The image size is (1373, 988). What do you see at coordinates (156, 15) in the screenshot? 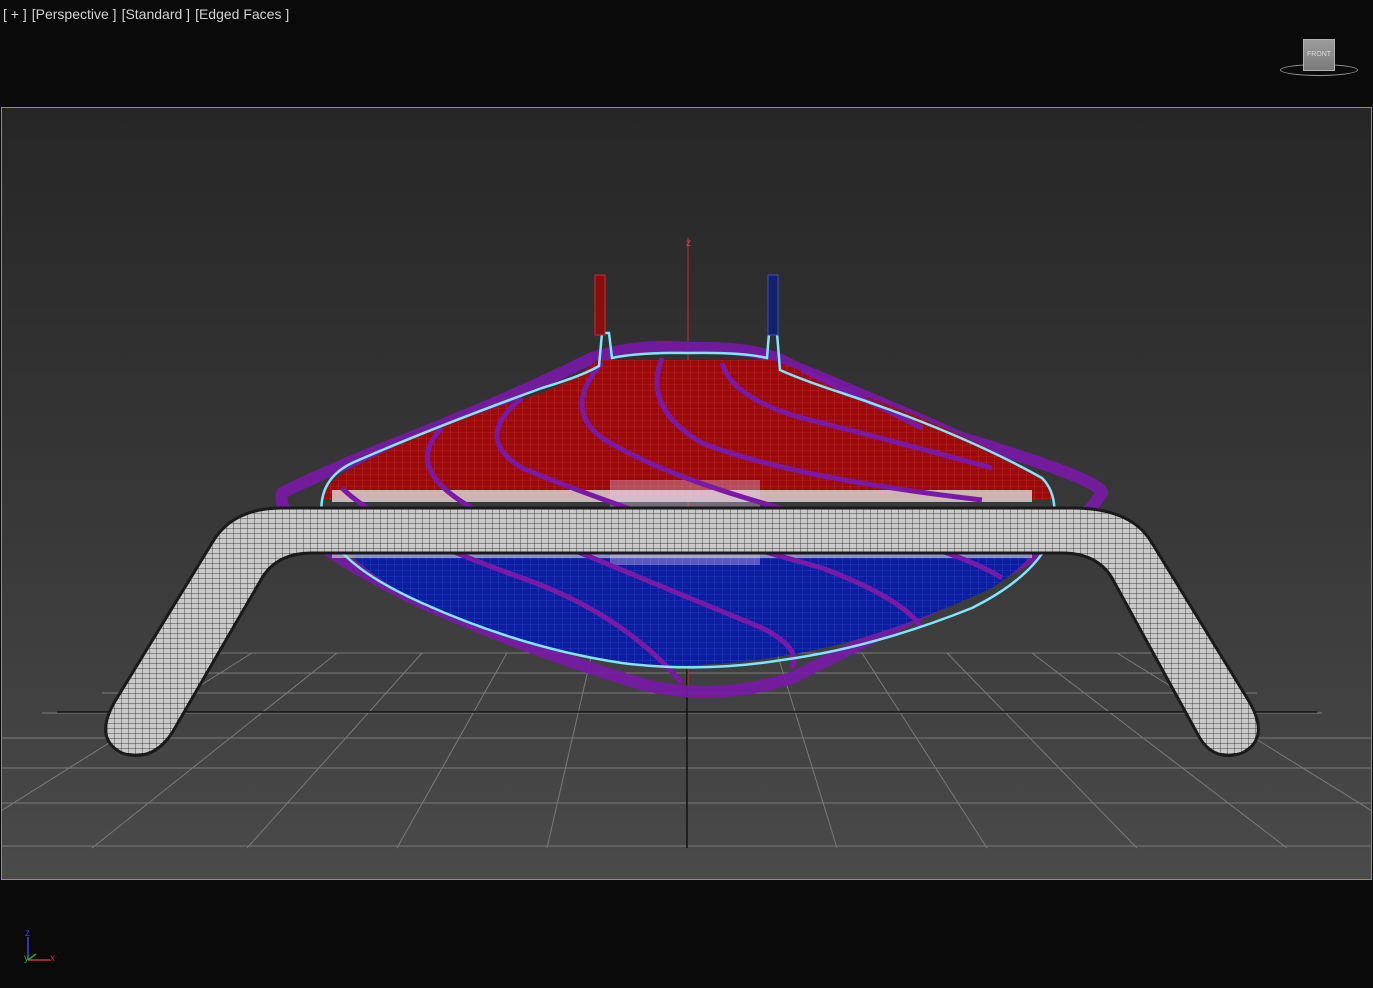
I see `viewport-shading-menu: [Standard ]` at bounding box center [156, 15].